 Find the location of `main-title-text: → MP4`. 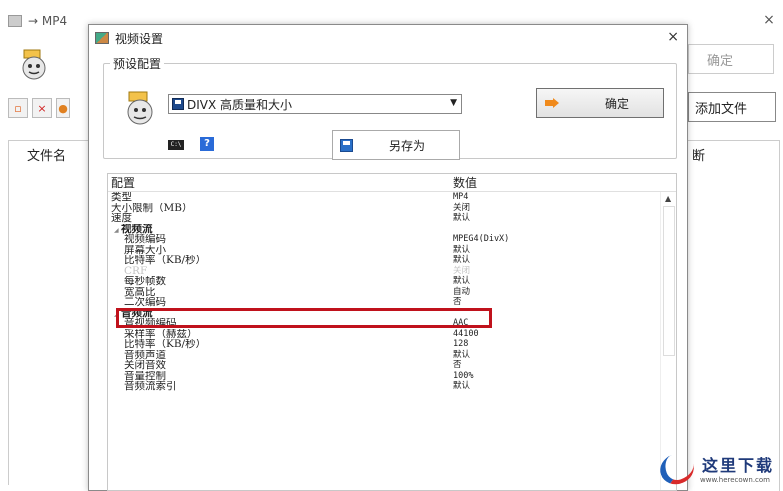

main-title-text: → MP4 is located at coordinates (48, 21).